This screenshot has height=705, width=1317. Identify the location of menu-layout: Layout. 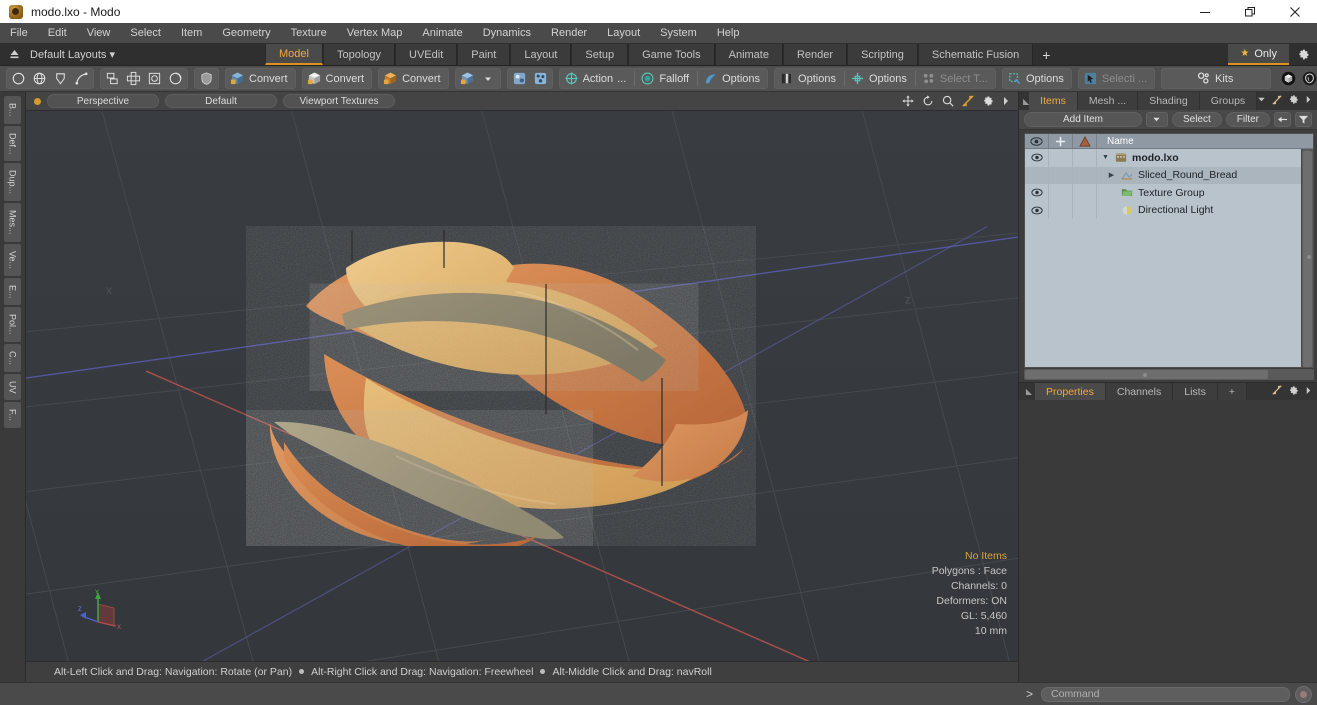
(623, 33).